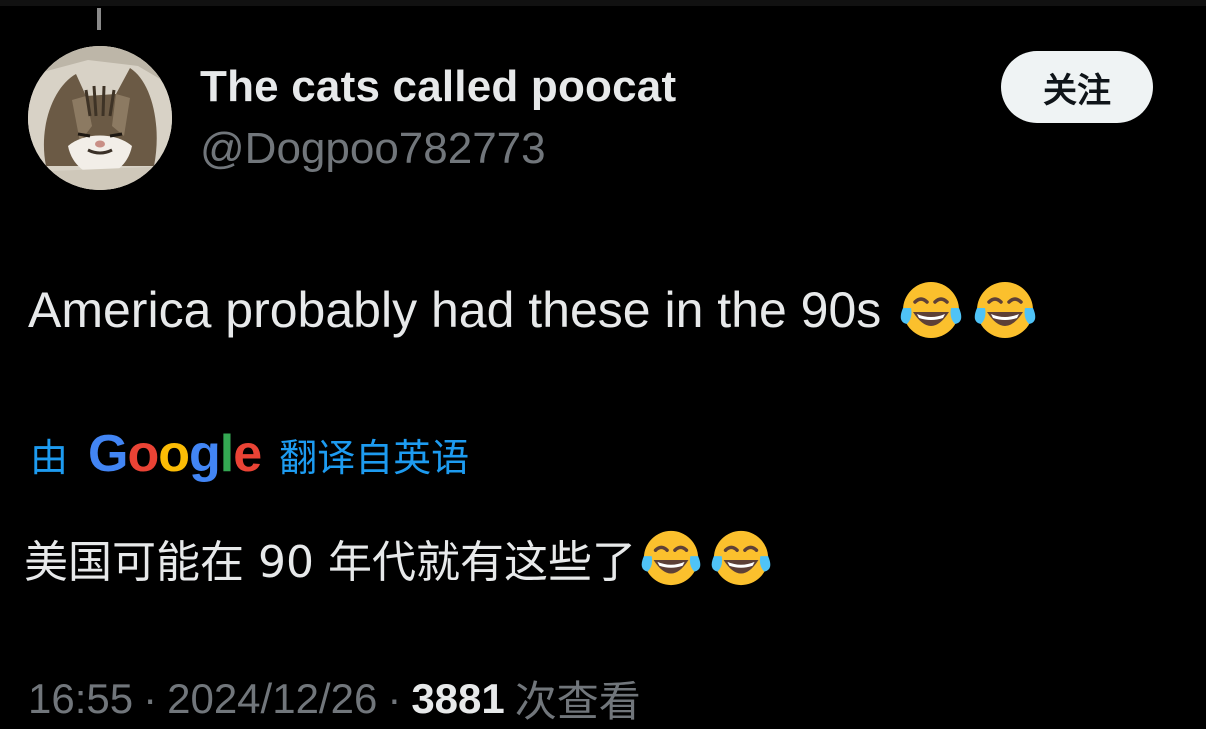 The width and height of the screenshot is (1206, 729). I want to click on google-letter: e, so click(247, 454).